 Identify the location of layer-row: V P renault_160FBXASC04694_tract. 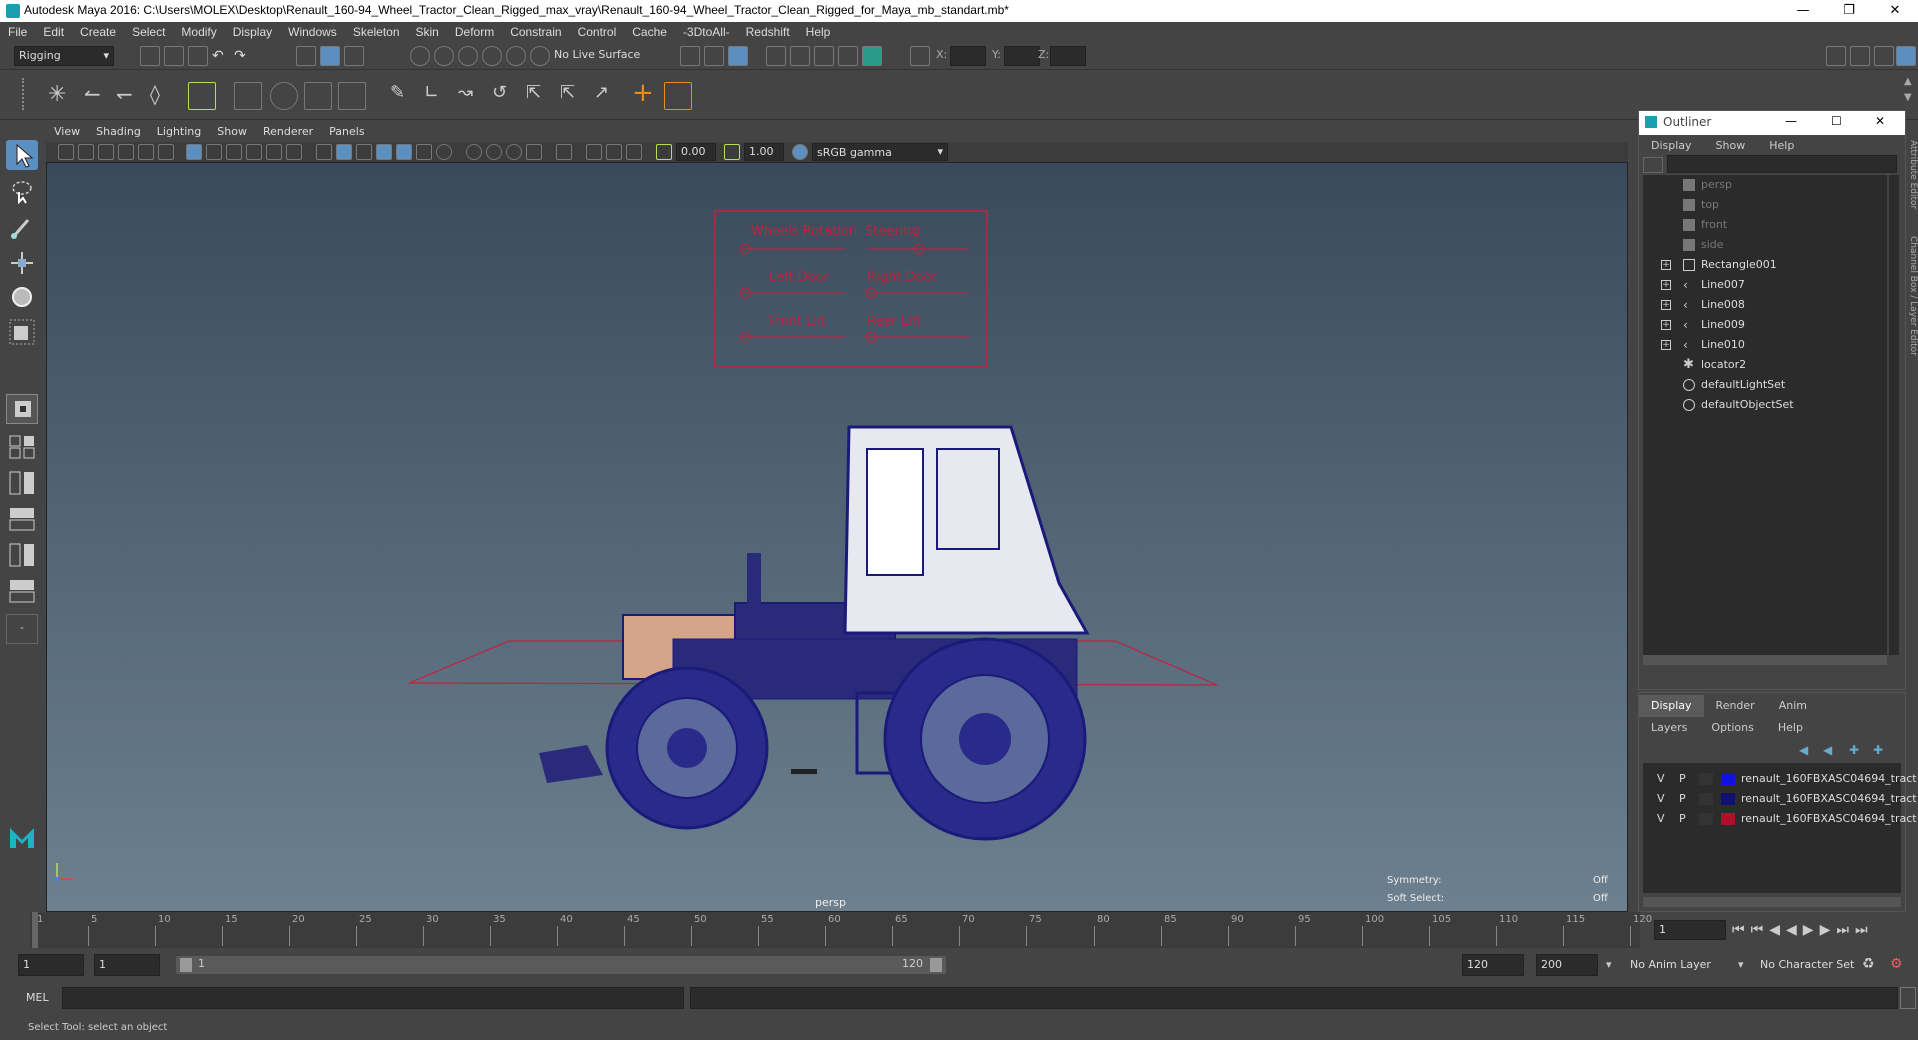
(1783, 819).